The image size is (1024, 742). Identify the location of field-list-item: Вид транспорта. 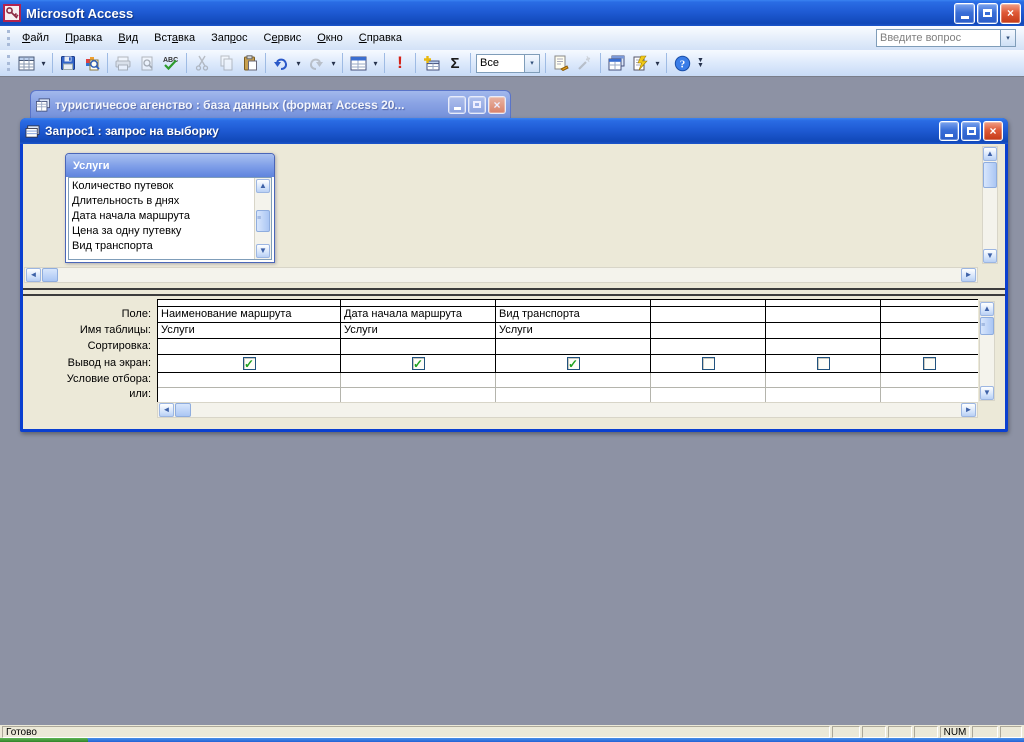
(161, 246).